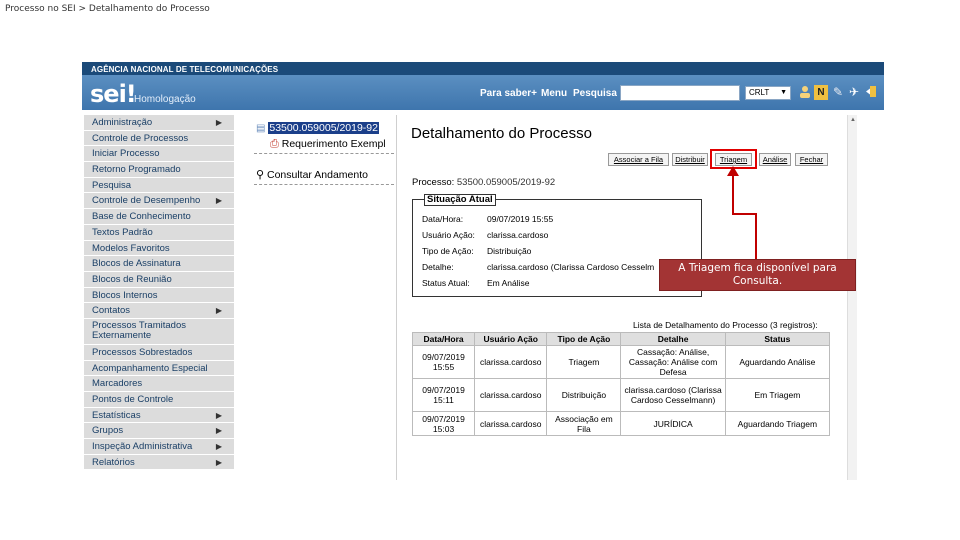 The image size is (960, 540). I want to click on sidebar-item-label: Pontos de Controle, so click(133, 399).